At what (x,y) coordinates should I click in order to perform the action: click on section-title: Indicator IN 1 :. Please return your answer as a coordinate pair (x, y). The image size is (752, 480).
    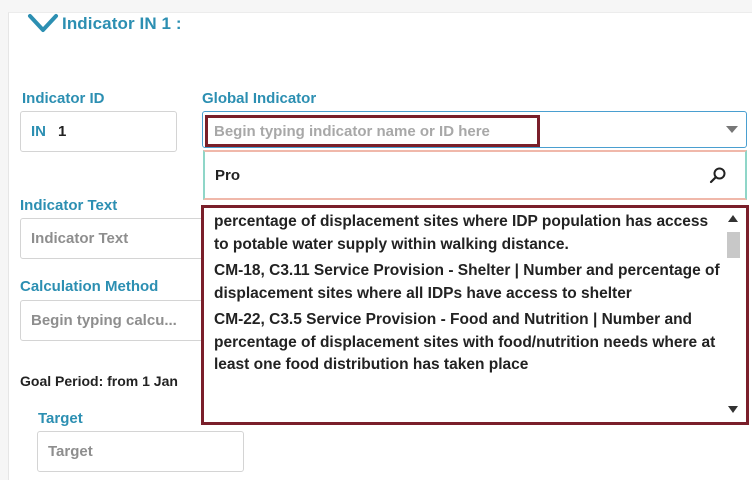
    Looking at the image, I should click on (122, 23).